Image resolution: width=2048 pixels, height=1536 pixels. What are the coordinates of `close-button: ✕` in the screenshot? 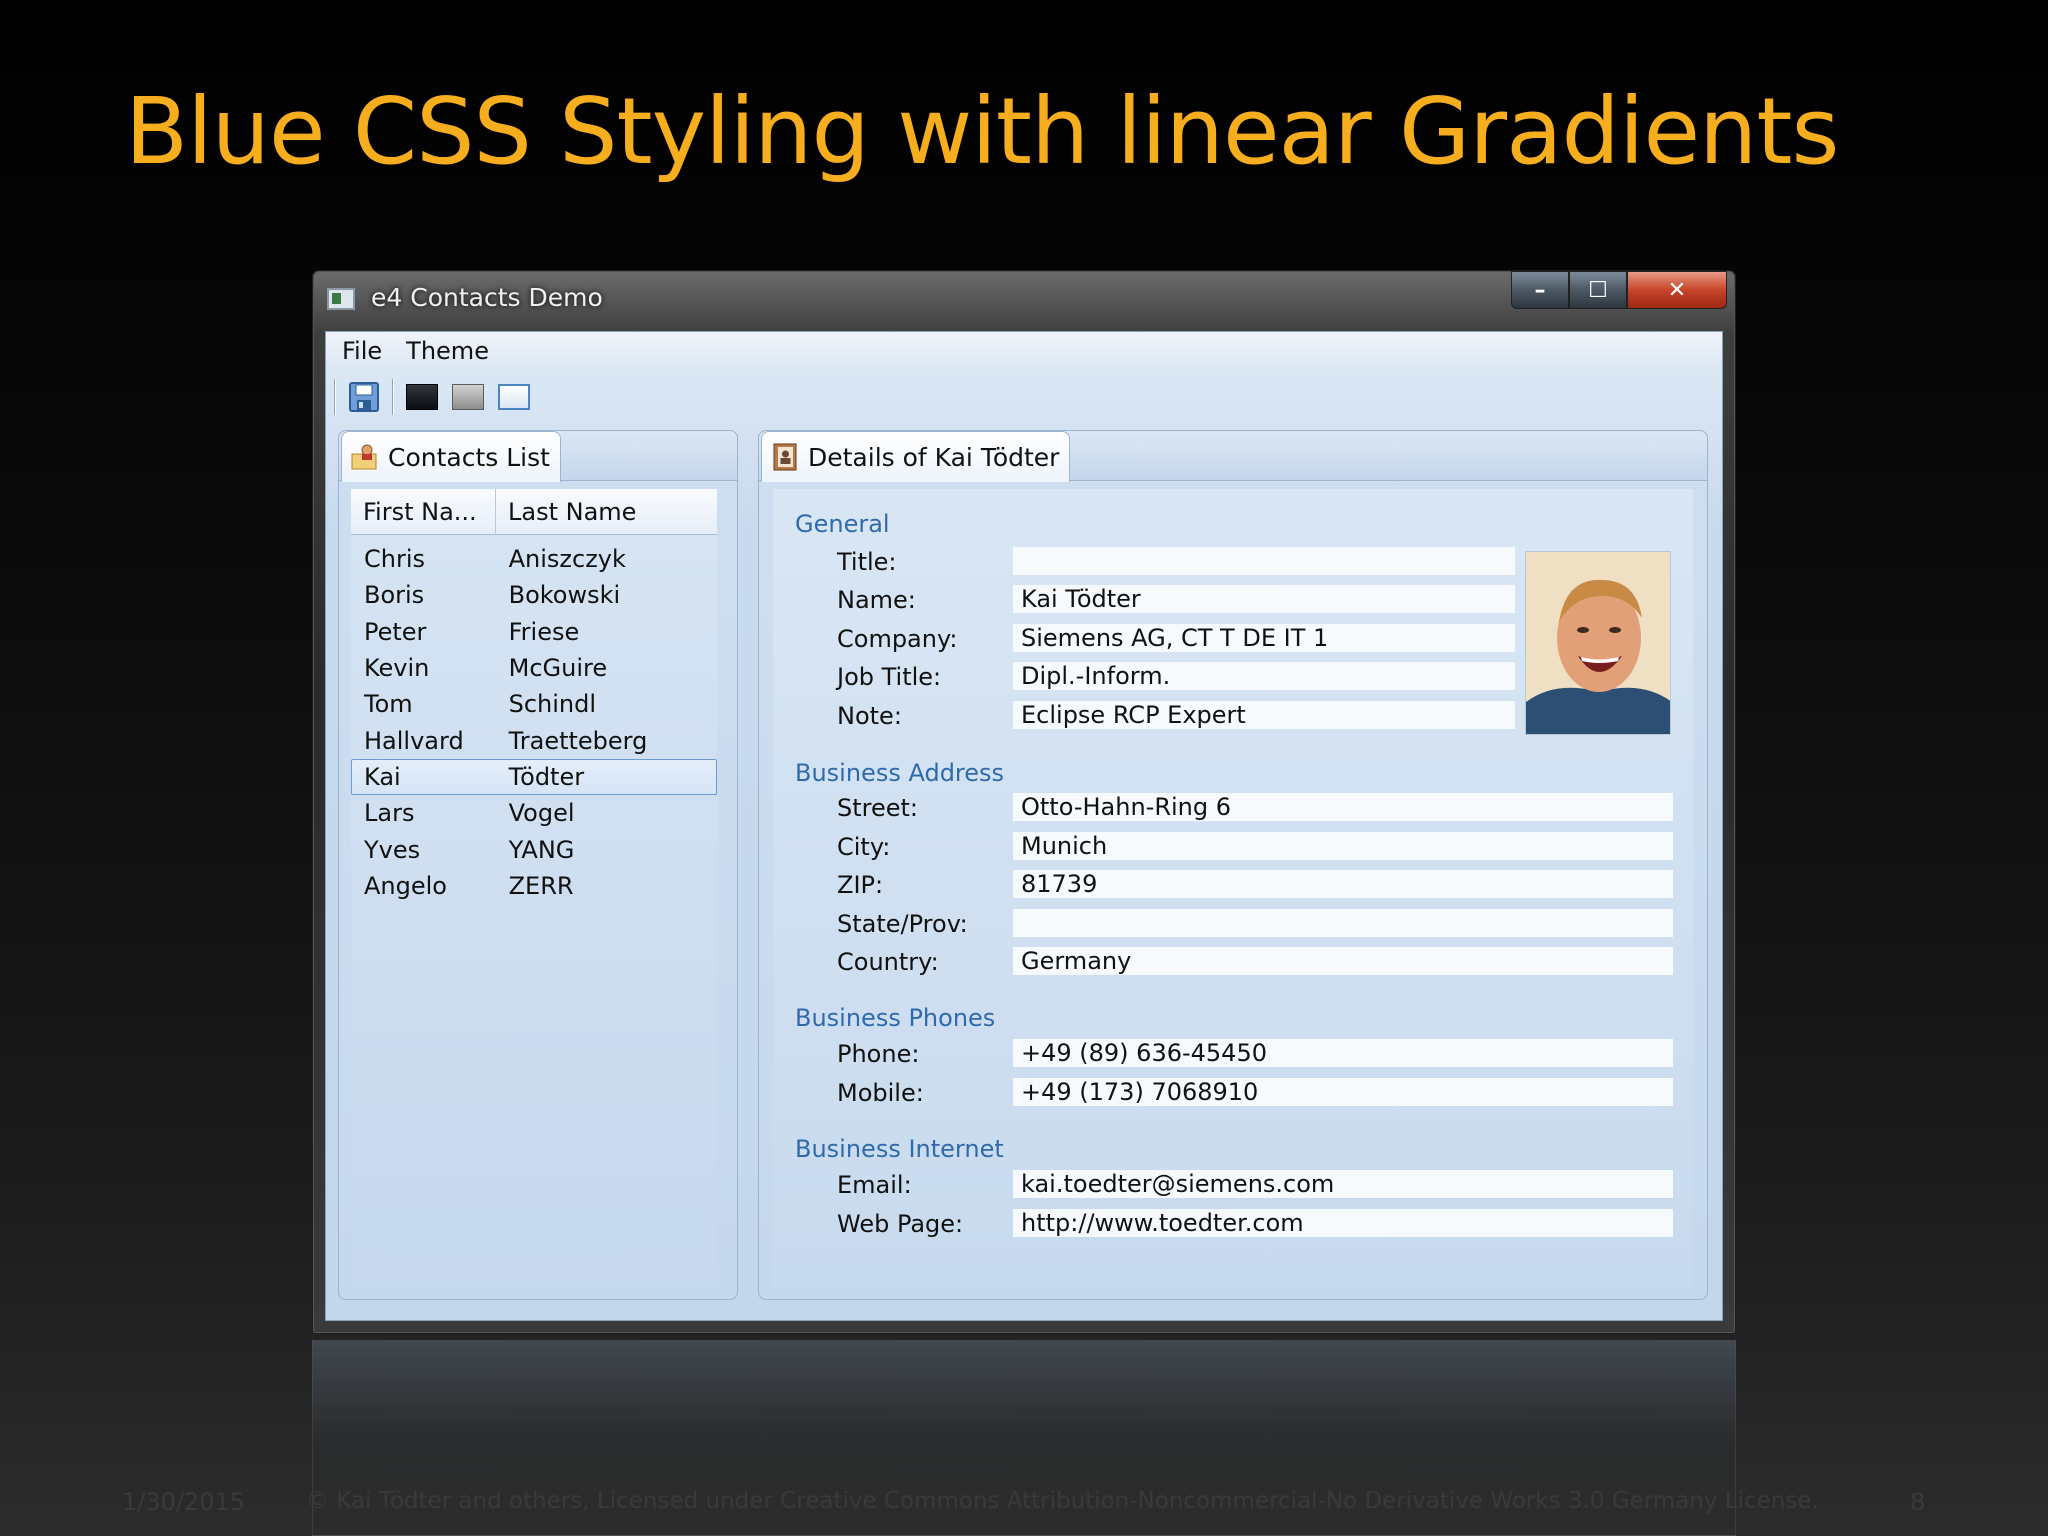 It's located at (1677, 290).